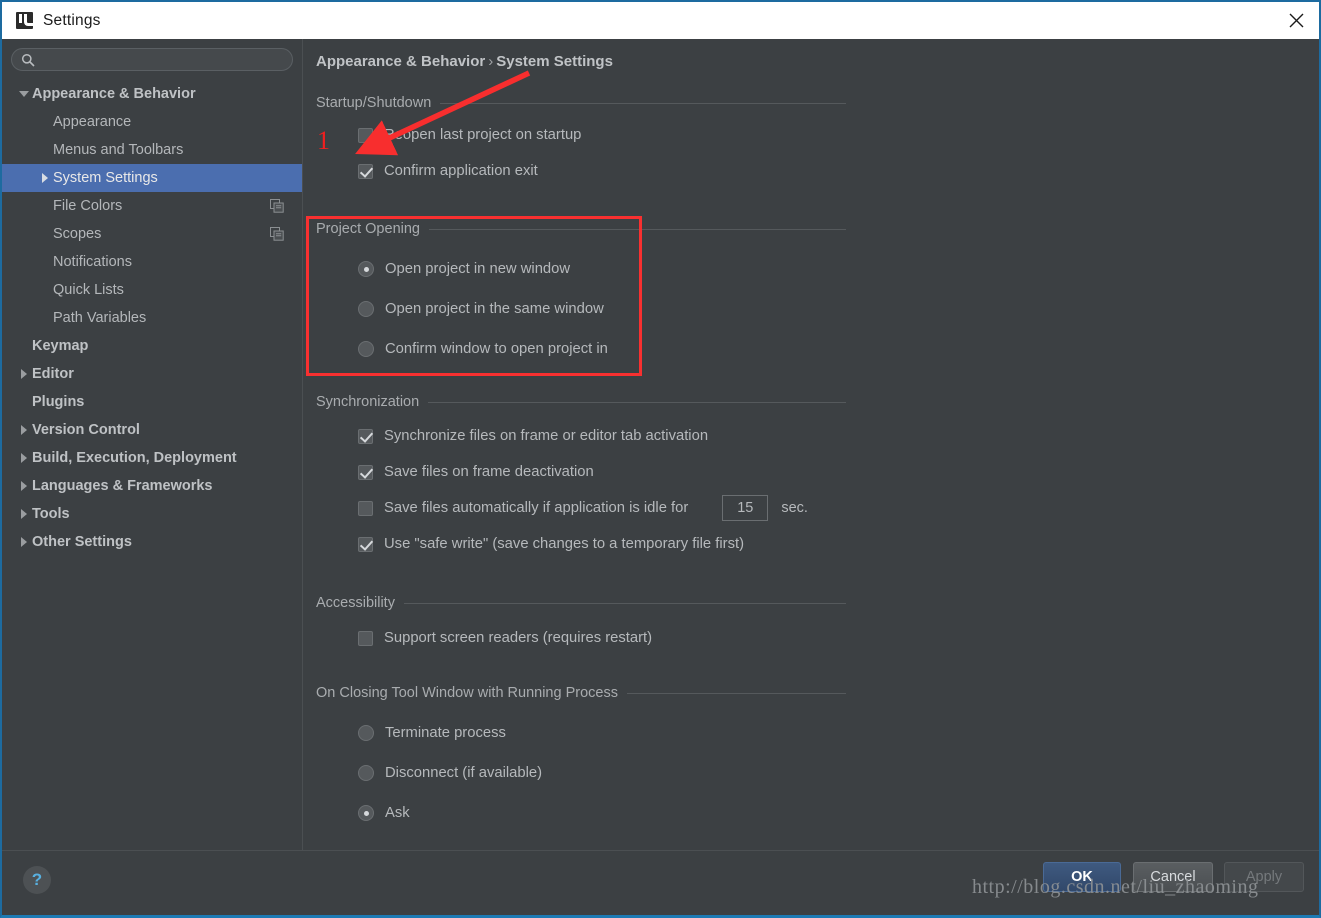  I want to click on radio-open-project-same-window, so click(366, 309).